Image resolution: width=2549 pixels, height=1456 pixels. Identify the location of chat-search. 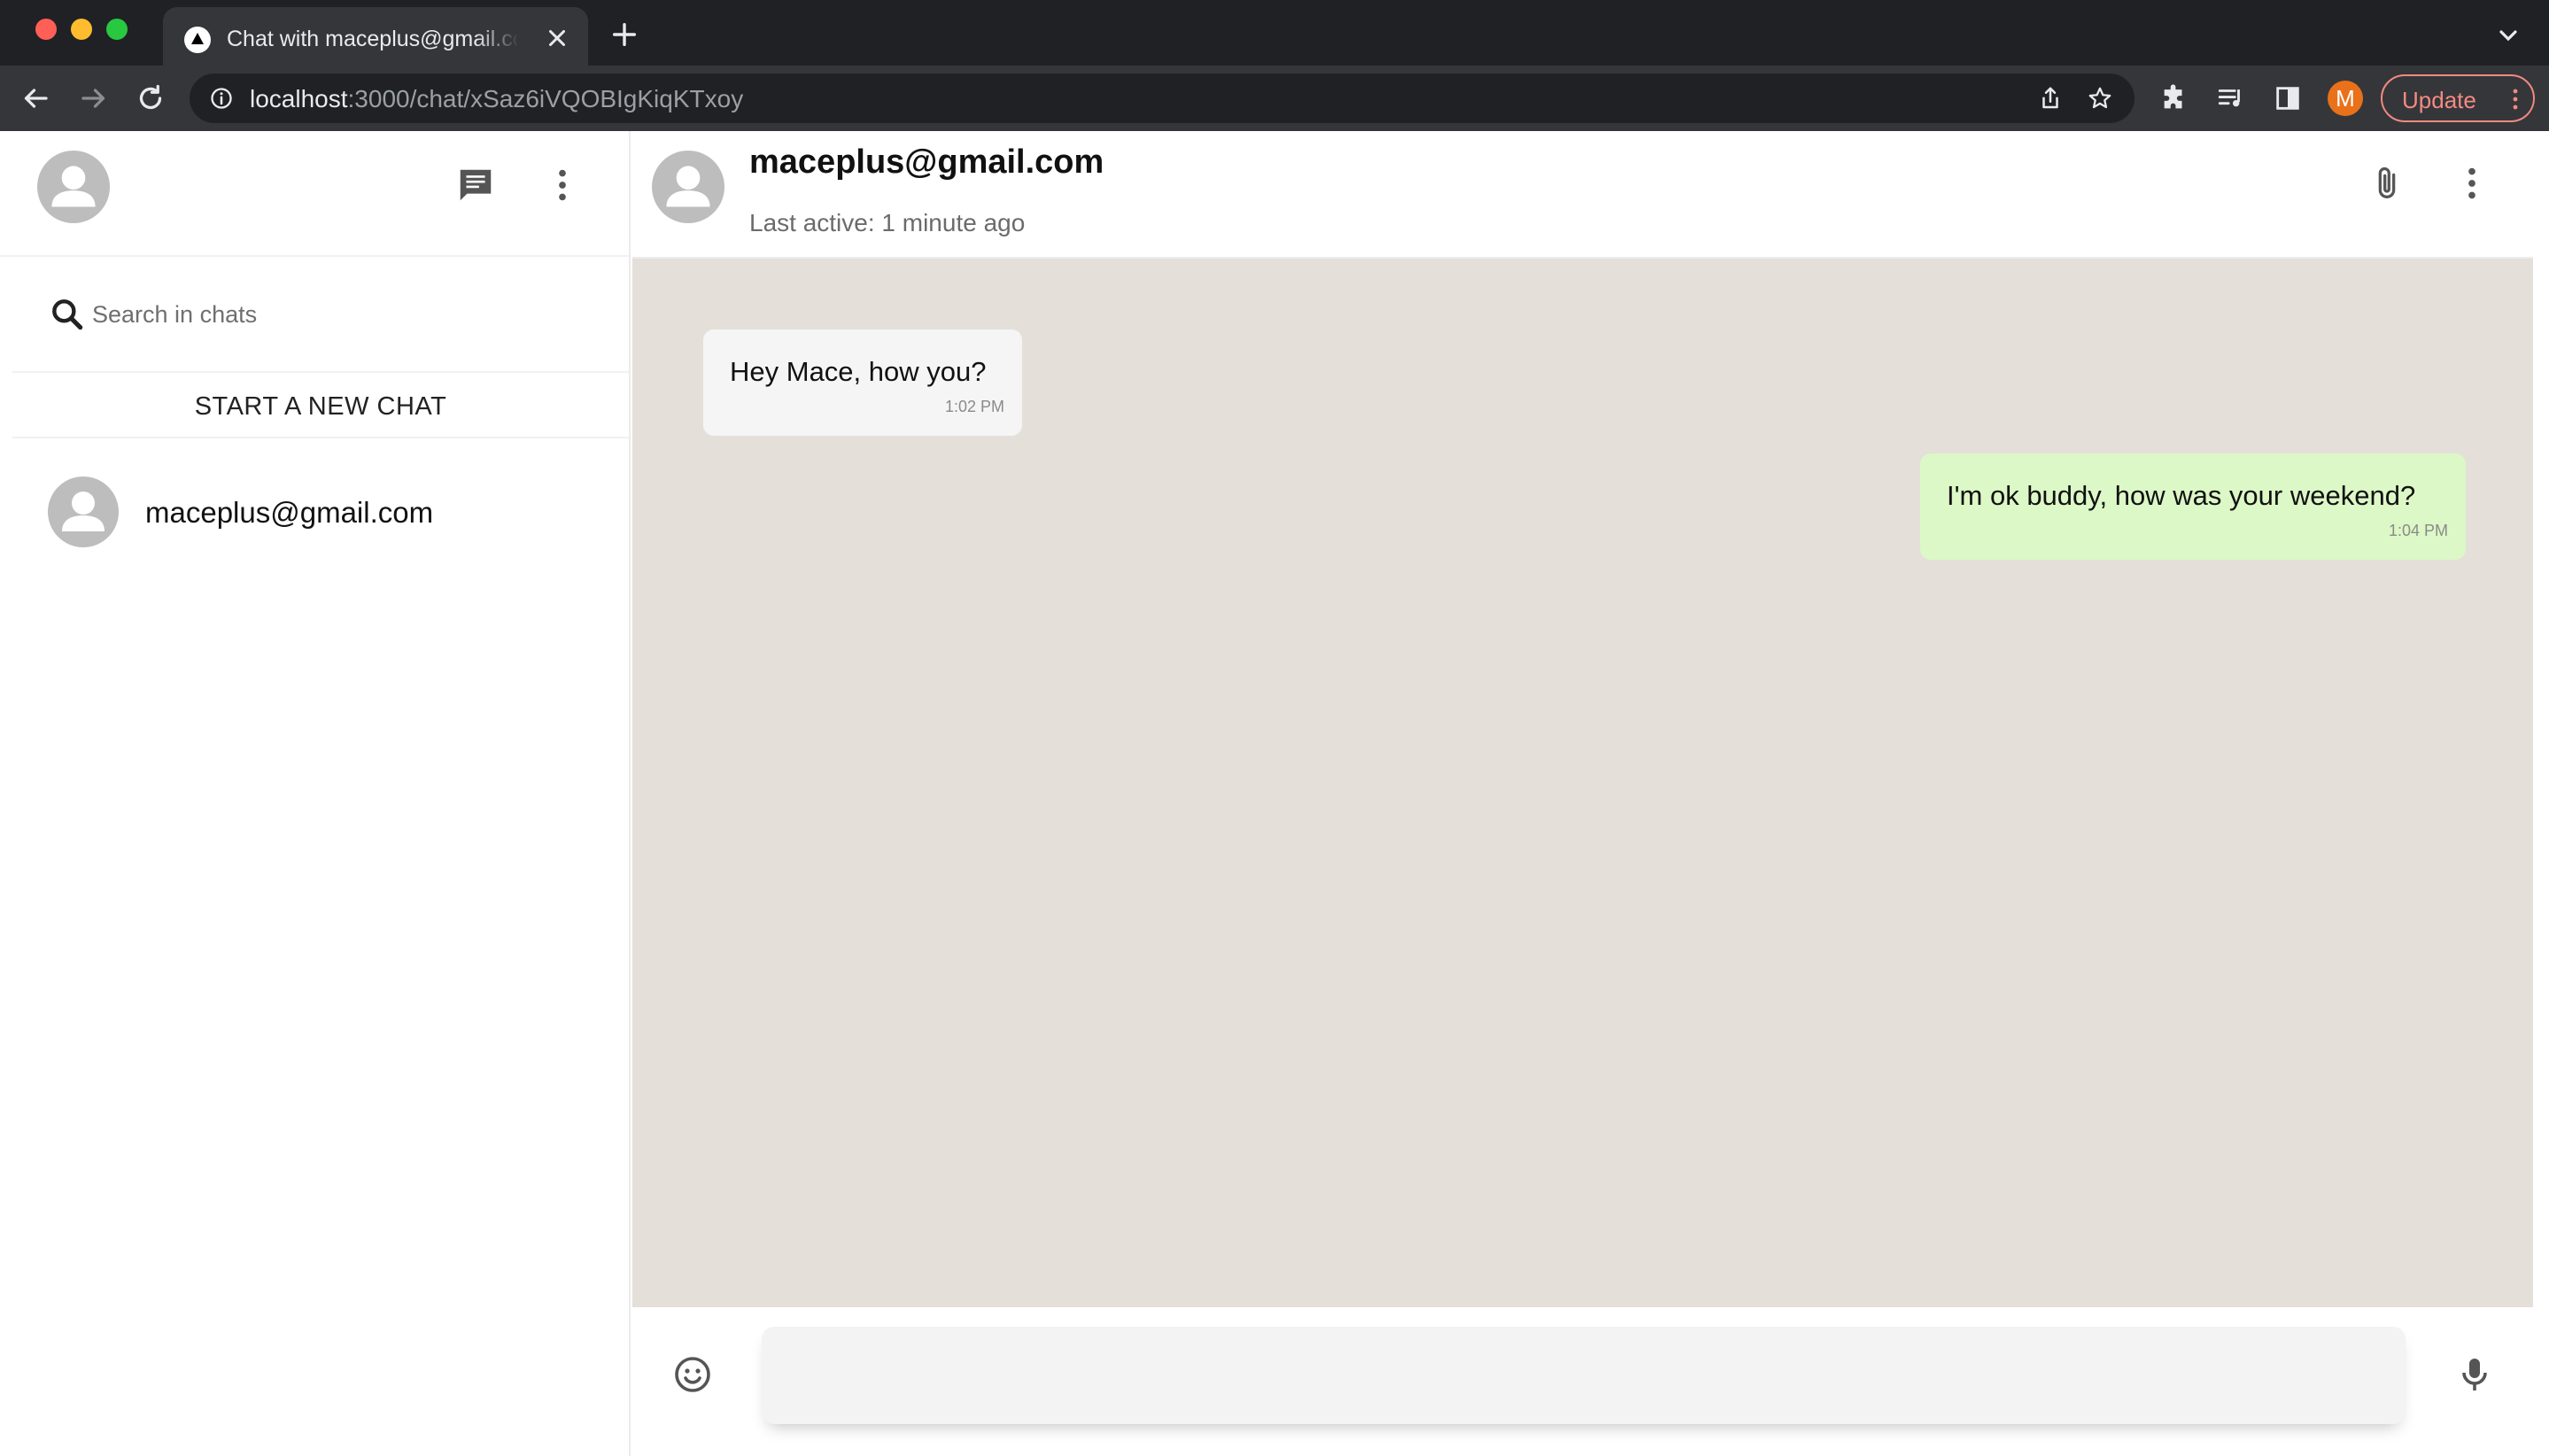
(320, 315).